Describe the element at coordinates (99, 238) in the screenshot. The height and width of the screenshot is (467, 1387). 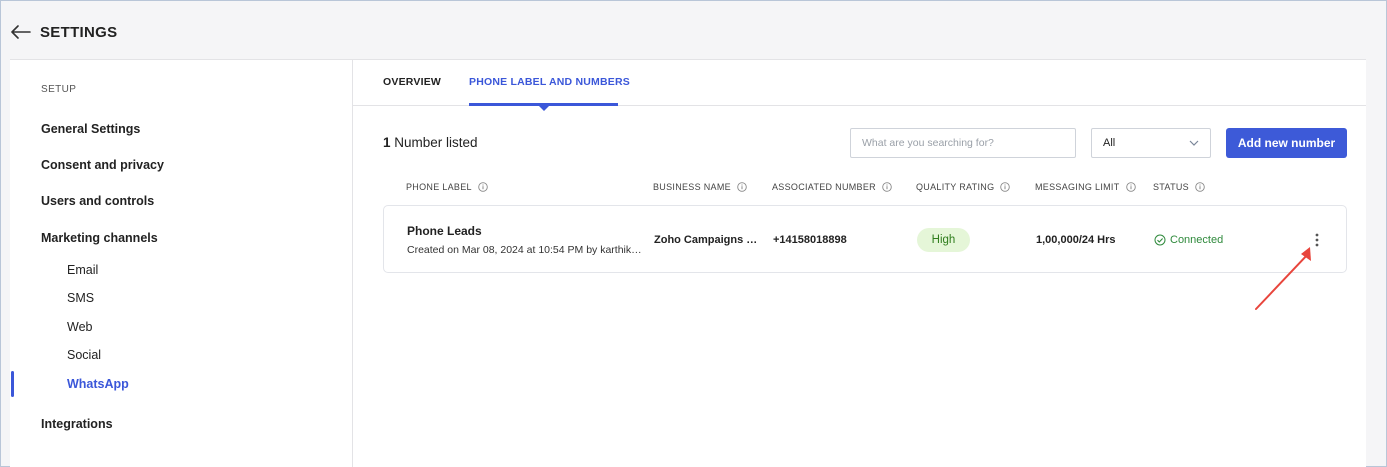
I see `sidebar-item-marketing-channels: Marketing channels` at that location.